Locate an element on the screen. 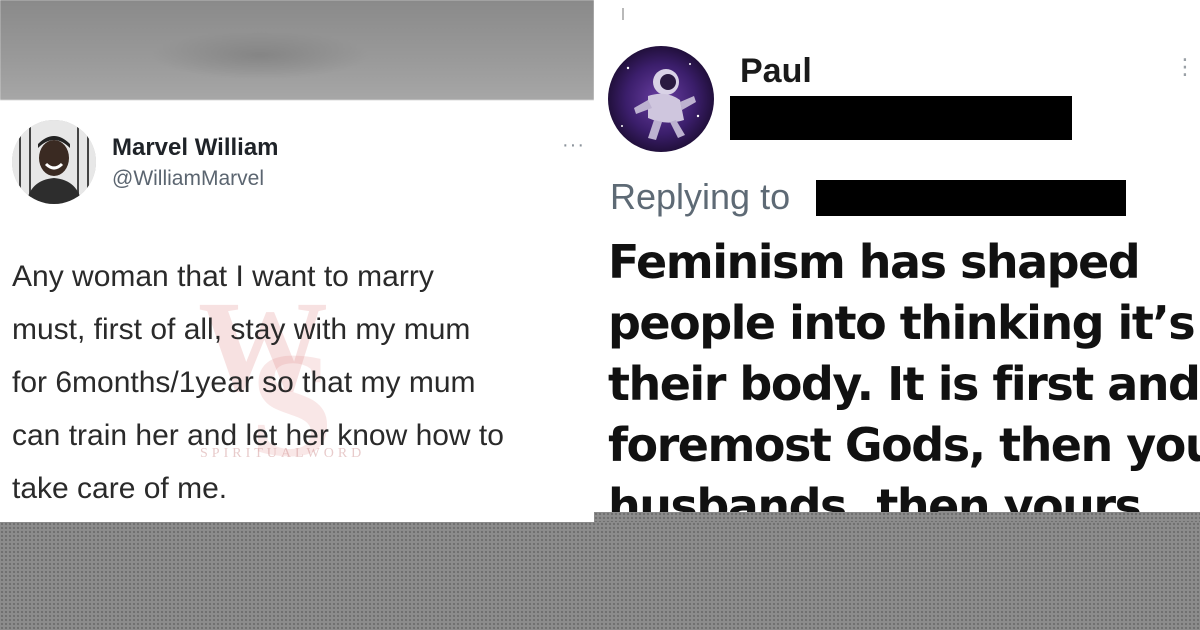 This screenshot has height=630, width=1200. more-options-icon: ⋮ is located at coordinates (1185, 67).